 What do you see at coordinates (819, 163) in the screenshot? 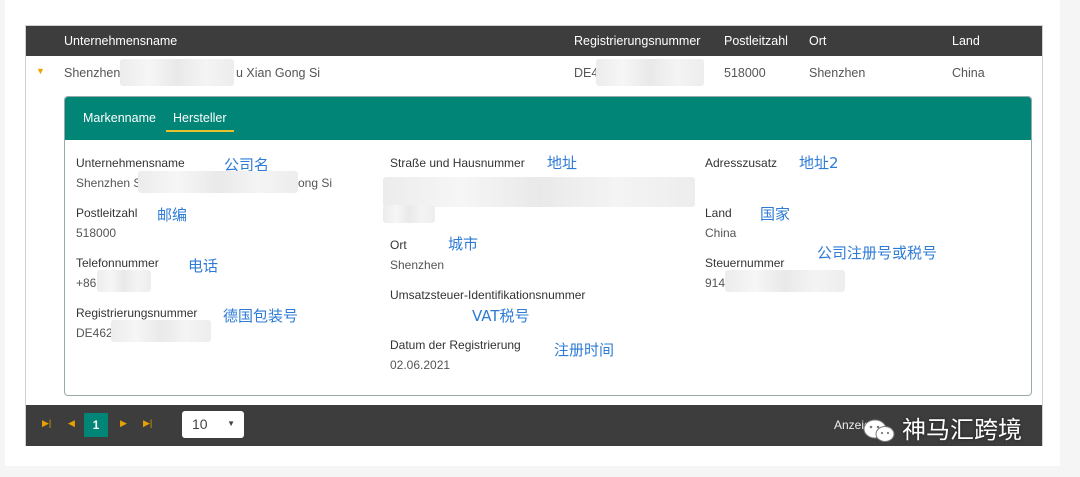
I see `address2-annotation: 地址2` at bounding box center [819, 163].